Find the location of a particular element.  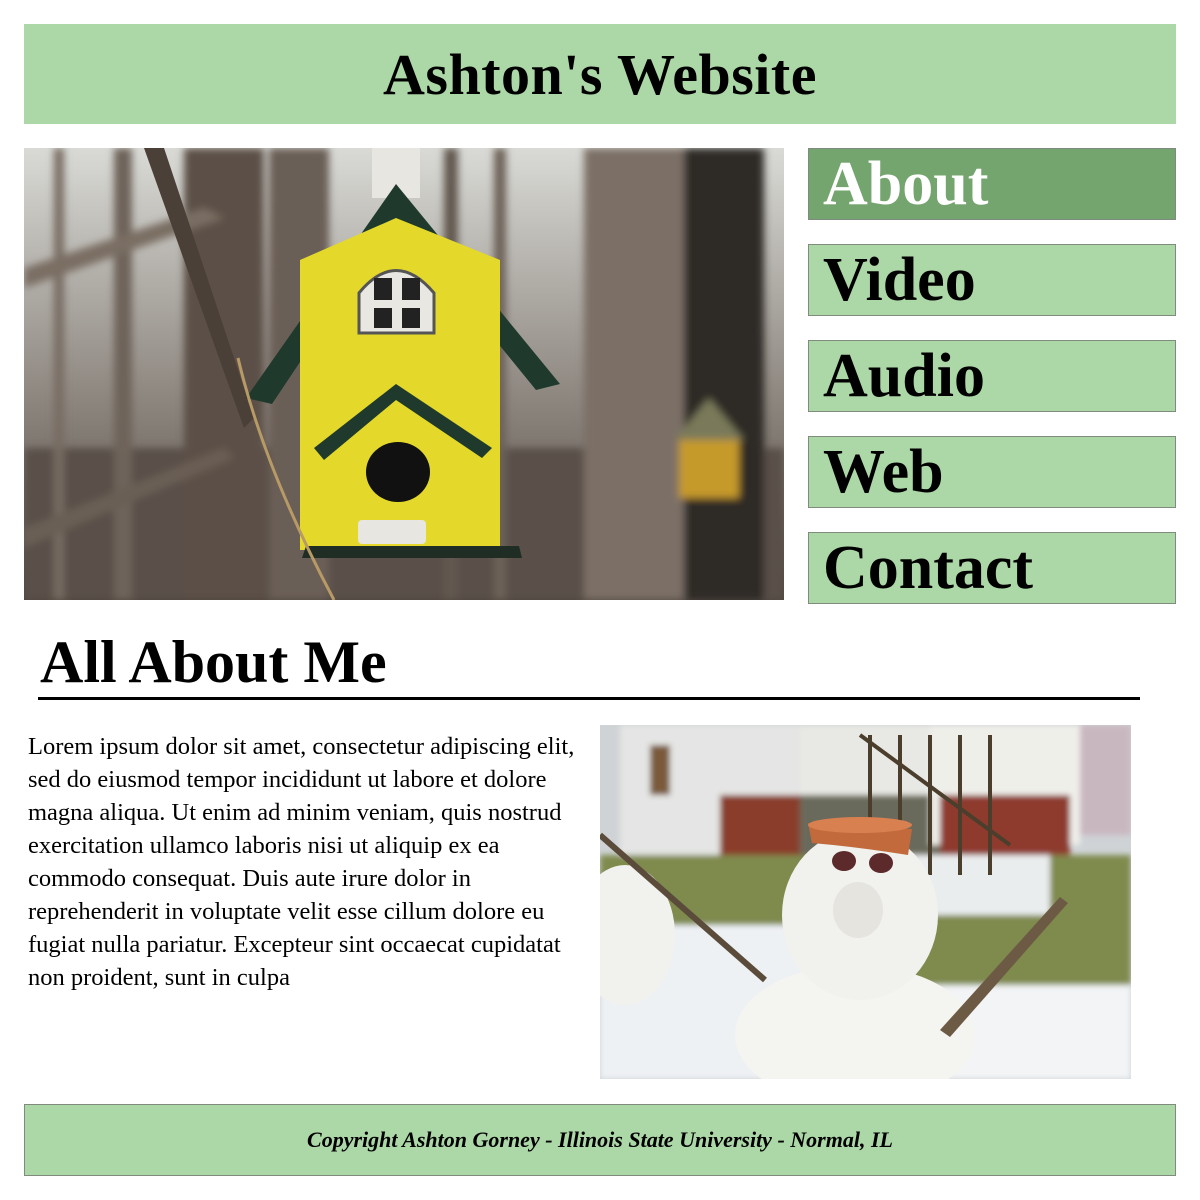

nav-item-video: Video is located at coordinates (992, 280).